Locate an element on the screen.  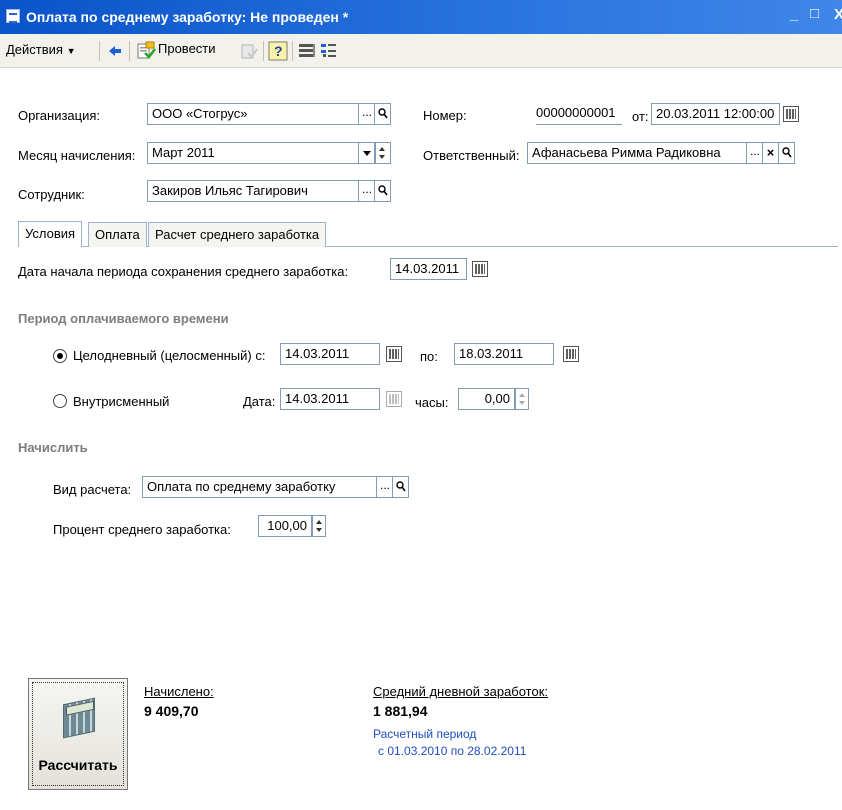
unpost-icon is located at coordinates (249, 51).